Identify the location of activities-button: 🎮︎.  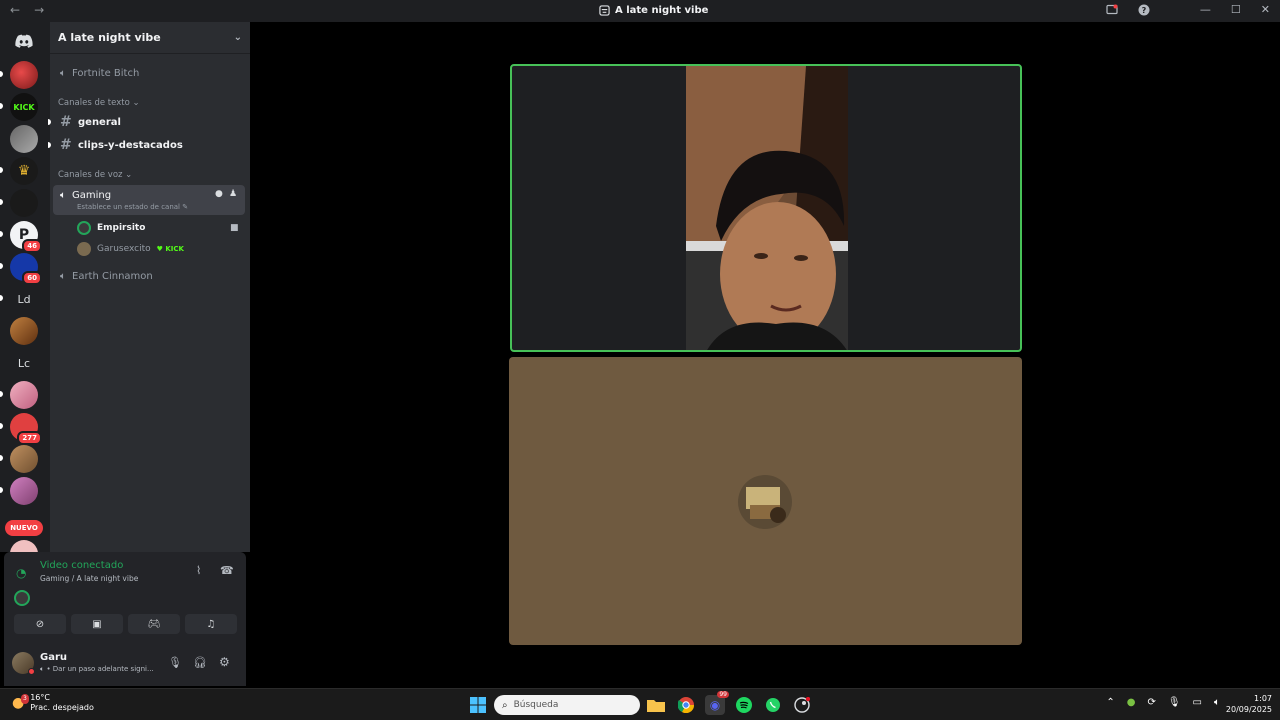
(154, 624).